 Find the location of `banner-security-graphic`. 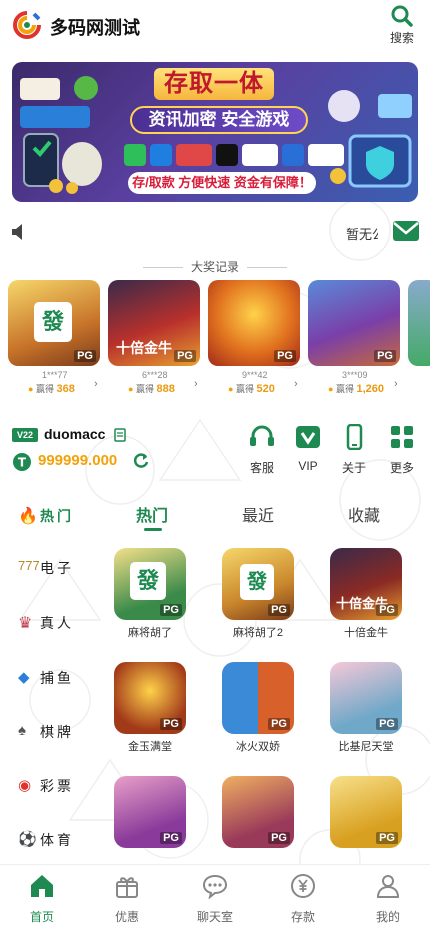

banner-security-graphic is located at coordinates (370, 139).